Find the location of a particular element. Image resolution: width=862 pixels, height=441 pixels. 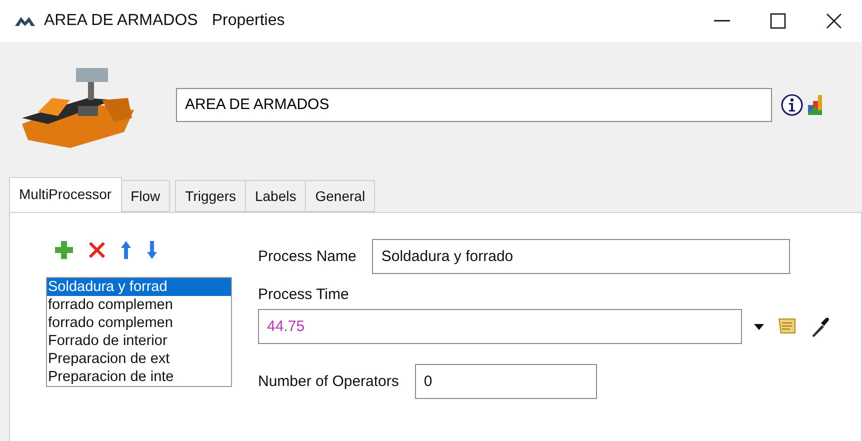

window-subtitle: Properties is located at coordinates (248, 21).